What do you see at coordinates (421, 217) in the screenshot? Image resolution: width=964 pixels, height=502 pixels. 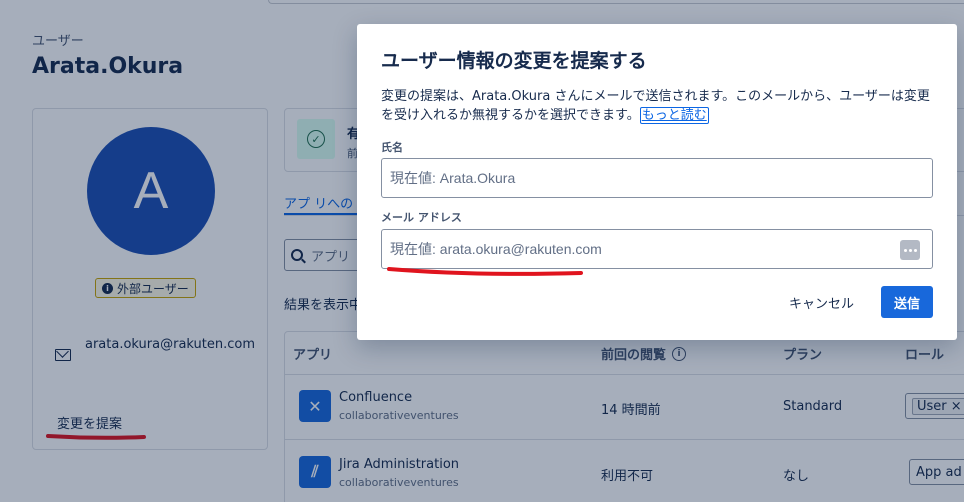 I see `email-field-label: メール アドレス` at bounding box center [421, 217].